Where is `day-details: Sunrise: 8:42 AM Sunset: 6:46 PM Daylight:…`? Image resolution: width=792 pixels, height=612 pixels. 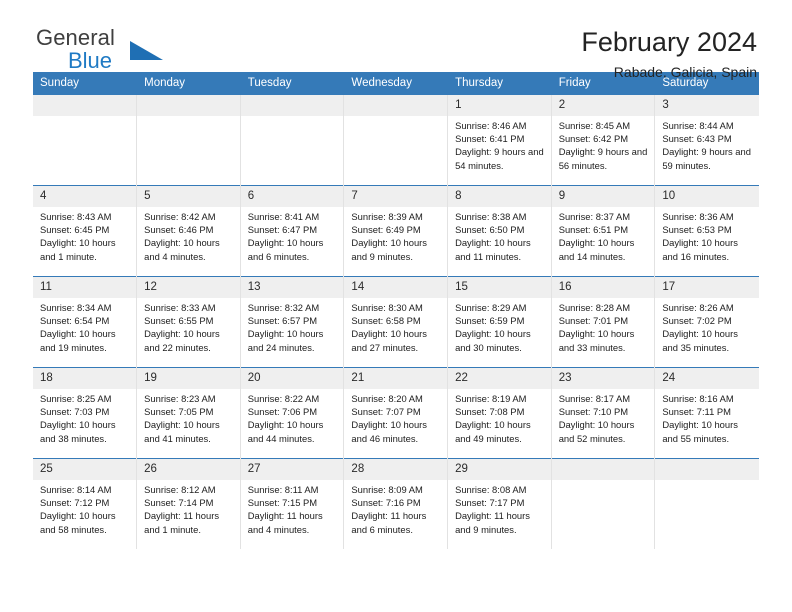 day-details: Sunrise: 8:42 AM Sunset: 6:46 PM Daylight:… is located at coordinates (188, 235).